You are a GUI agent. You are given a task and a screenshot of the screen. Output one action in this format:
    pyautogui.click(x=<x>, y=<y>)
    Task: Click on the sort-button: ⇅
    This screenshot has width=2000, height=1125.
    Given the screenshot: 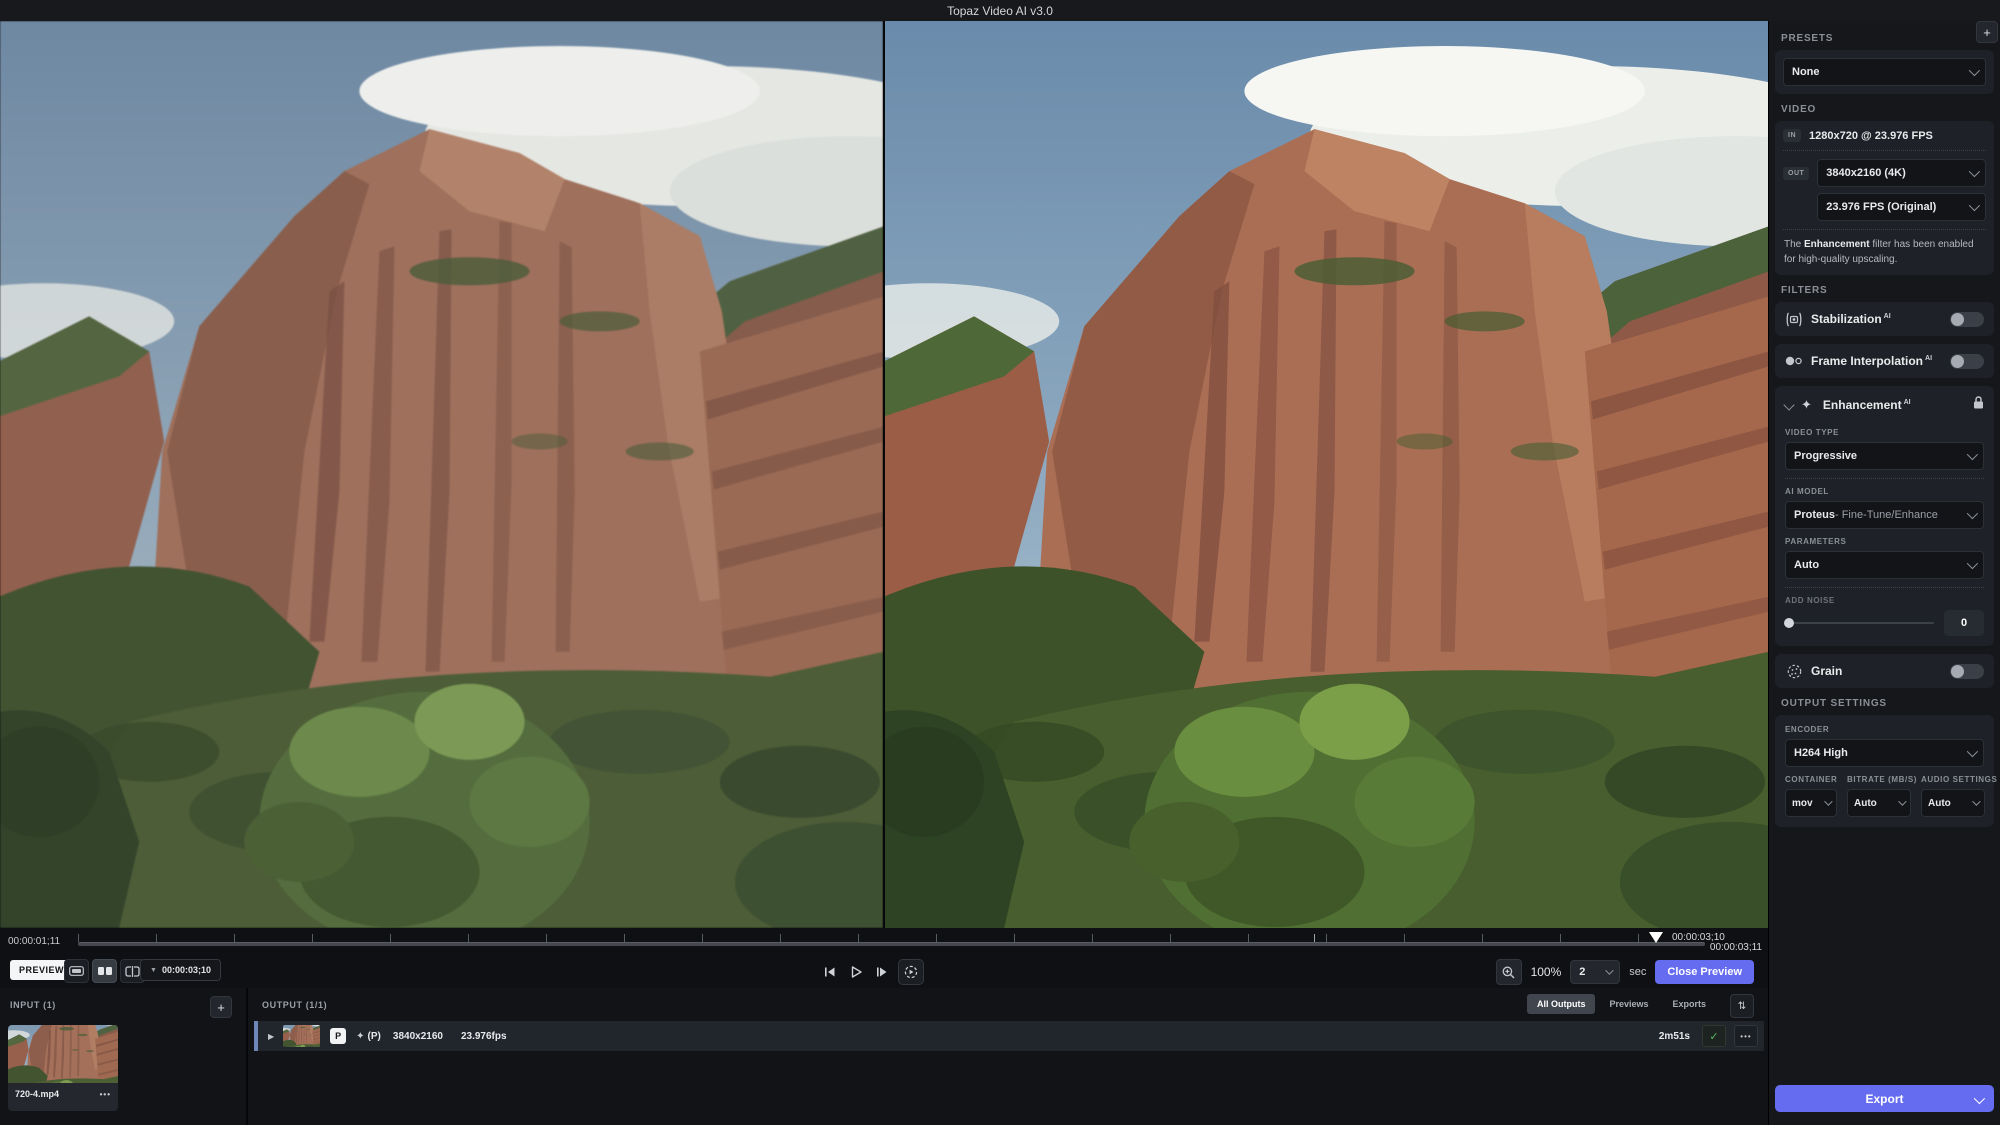 What is the action you would take?
    pyautogui.click(x=1742, y=1006)
    